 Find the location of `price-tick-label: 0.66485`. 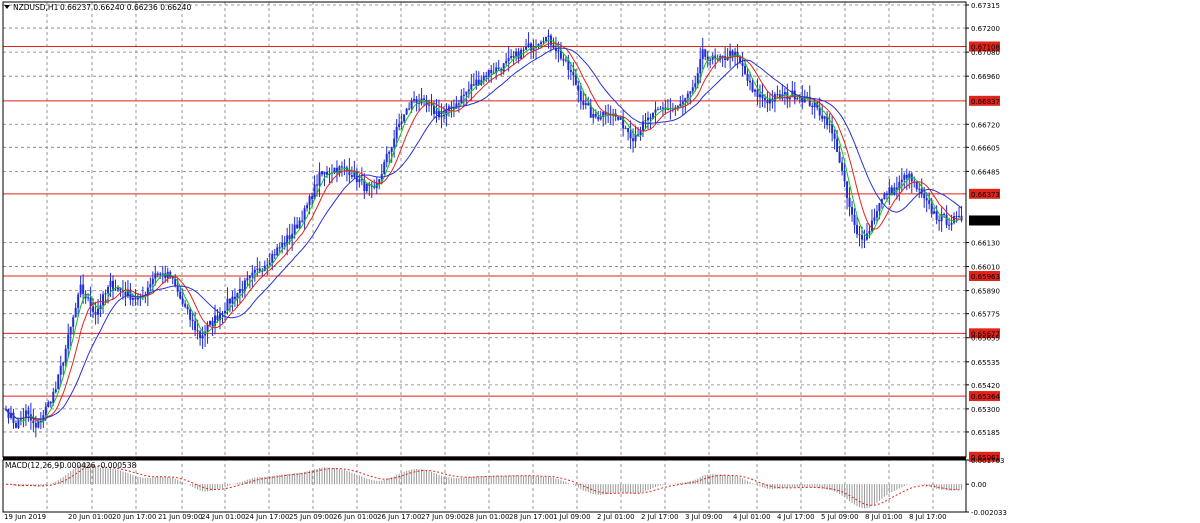

price-tick-label: 0.66485 is located at coordinates (985, 172).